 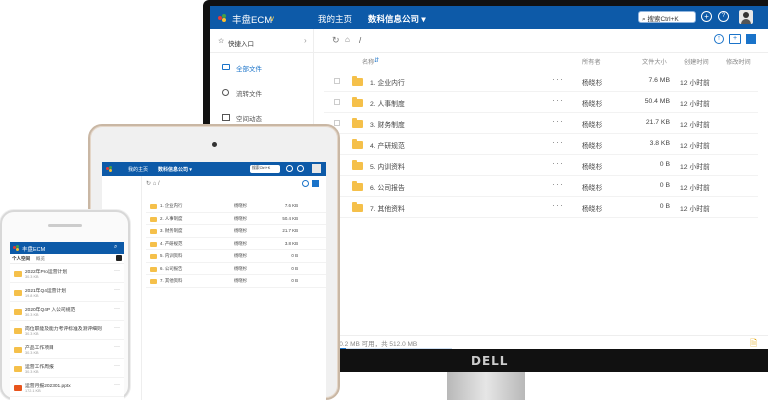 I want to click on tablet-row-name: 4. 产研规范, so click(x=171, y=244).